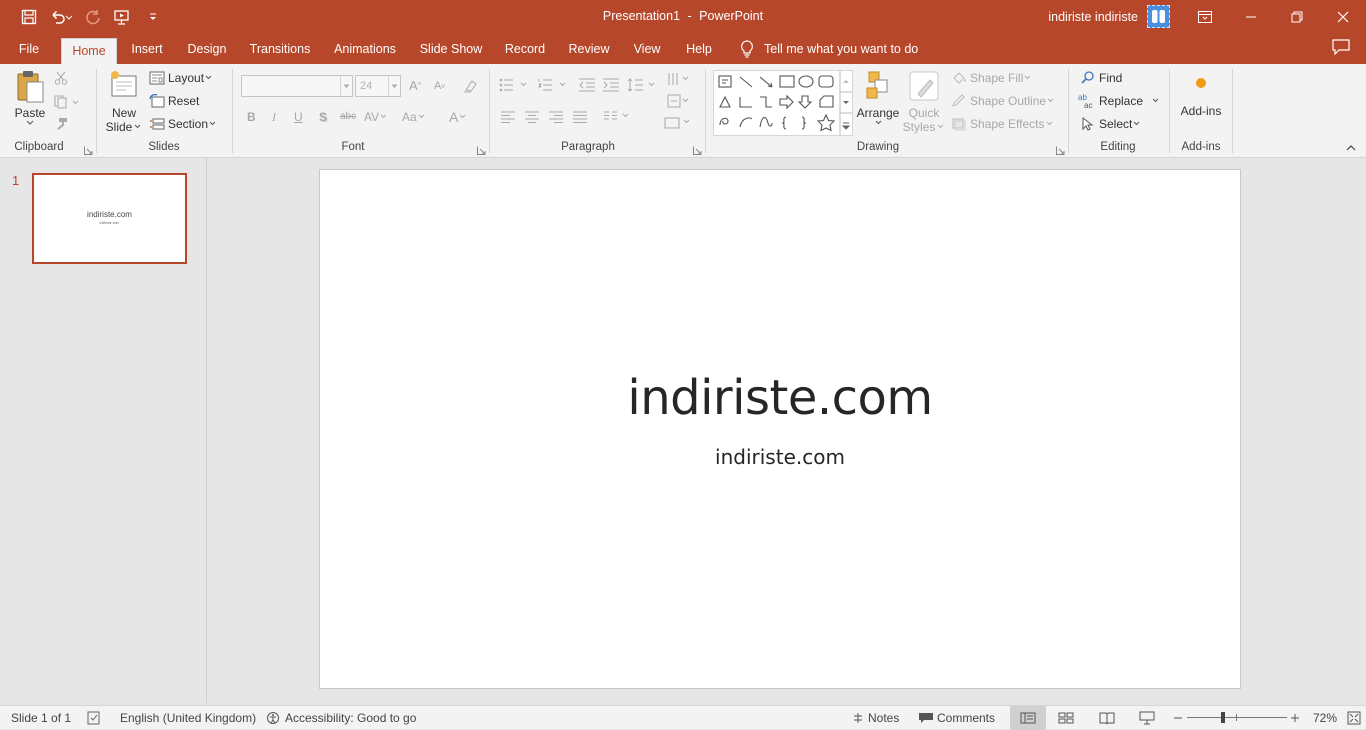 This screenshot has width=1366, height=730. What do you see at coordinates (251, 117) in the screenshot?
I see `bold-button: B` at bounding box center [251, 117].